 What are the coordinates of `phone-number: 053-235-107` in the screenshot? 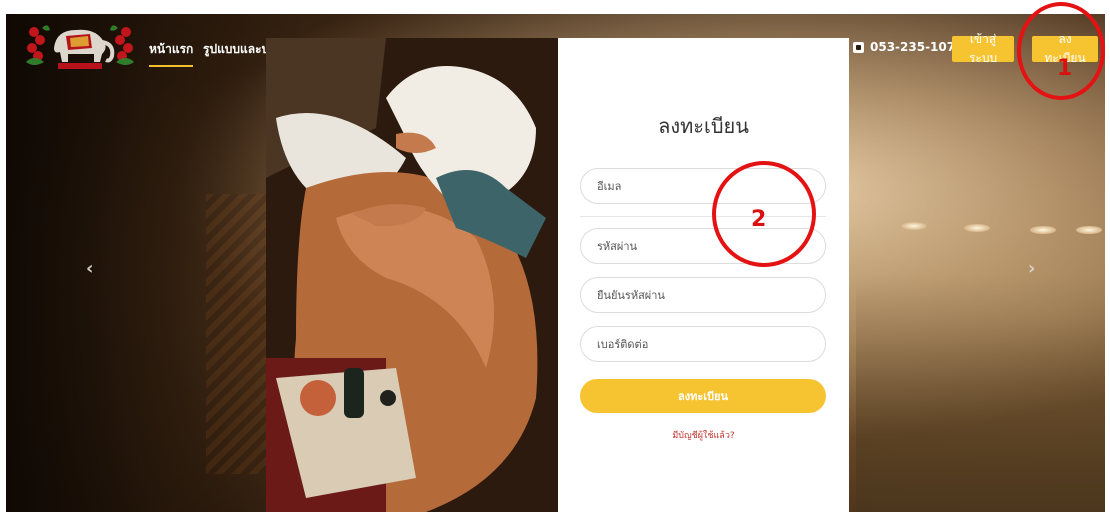 It's located at (913, 47).